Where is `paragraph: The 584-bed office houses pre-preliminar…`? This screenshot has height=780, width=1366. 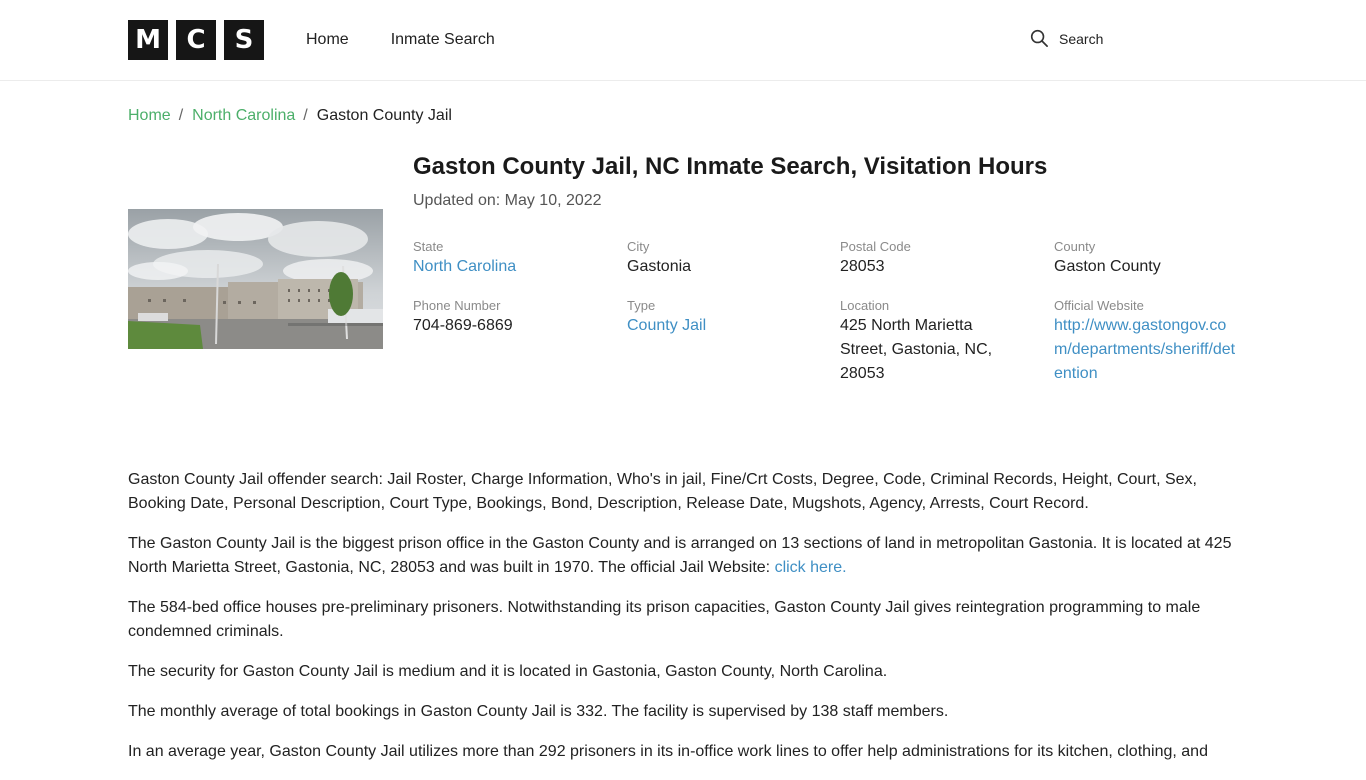
paragraph: The 584-bed office houses pre-preliminar… is located at coordinates (664, 619).